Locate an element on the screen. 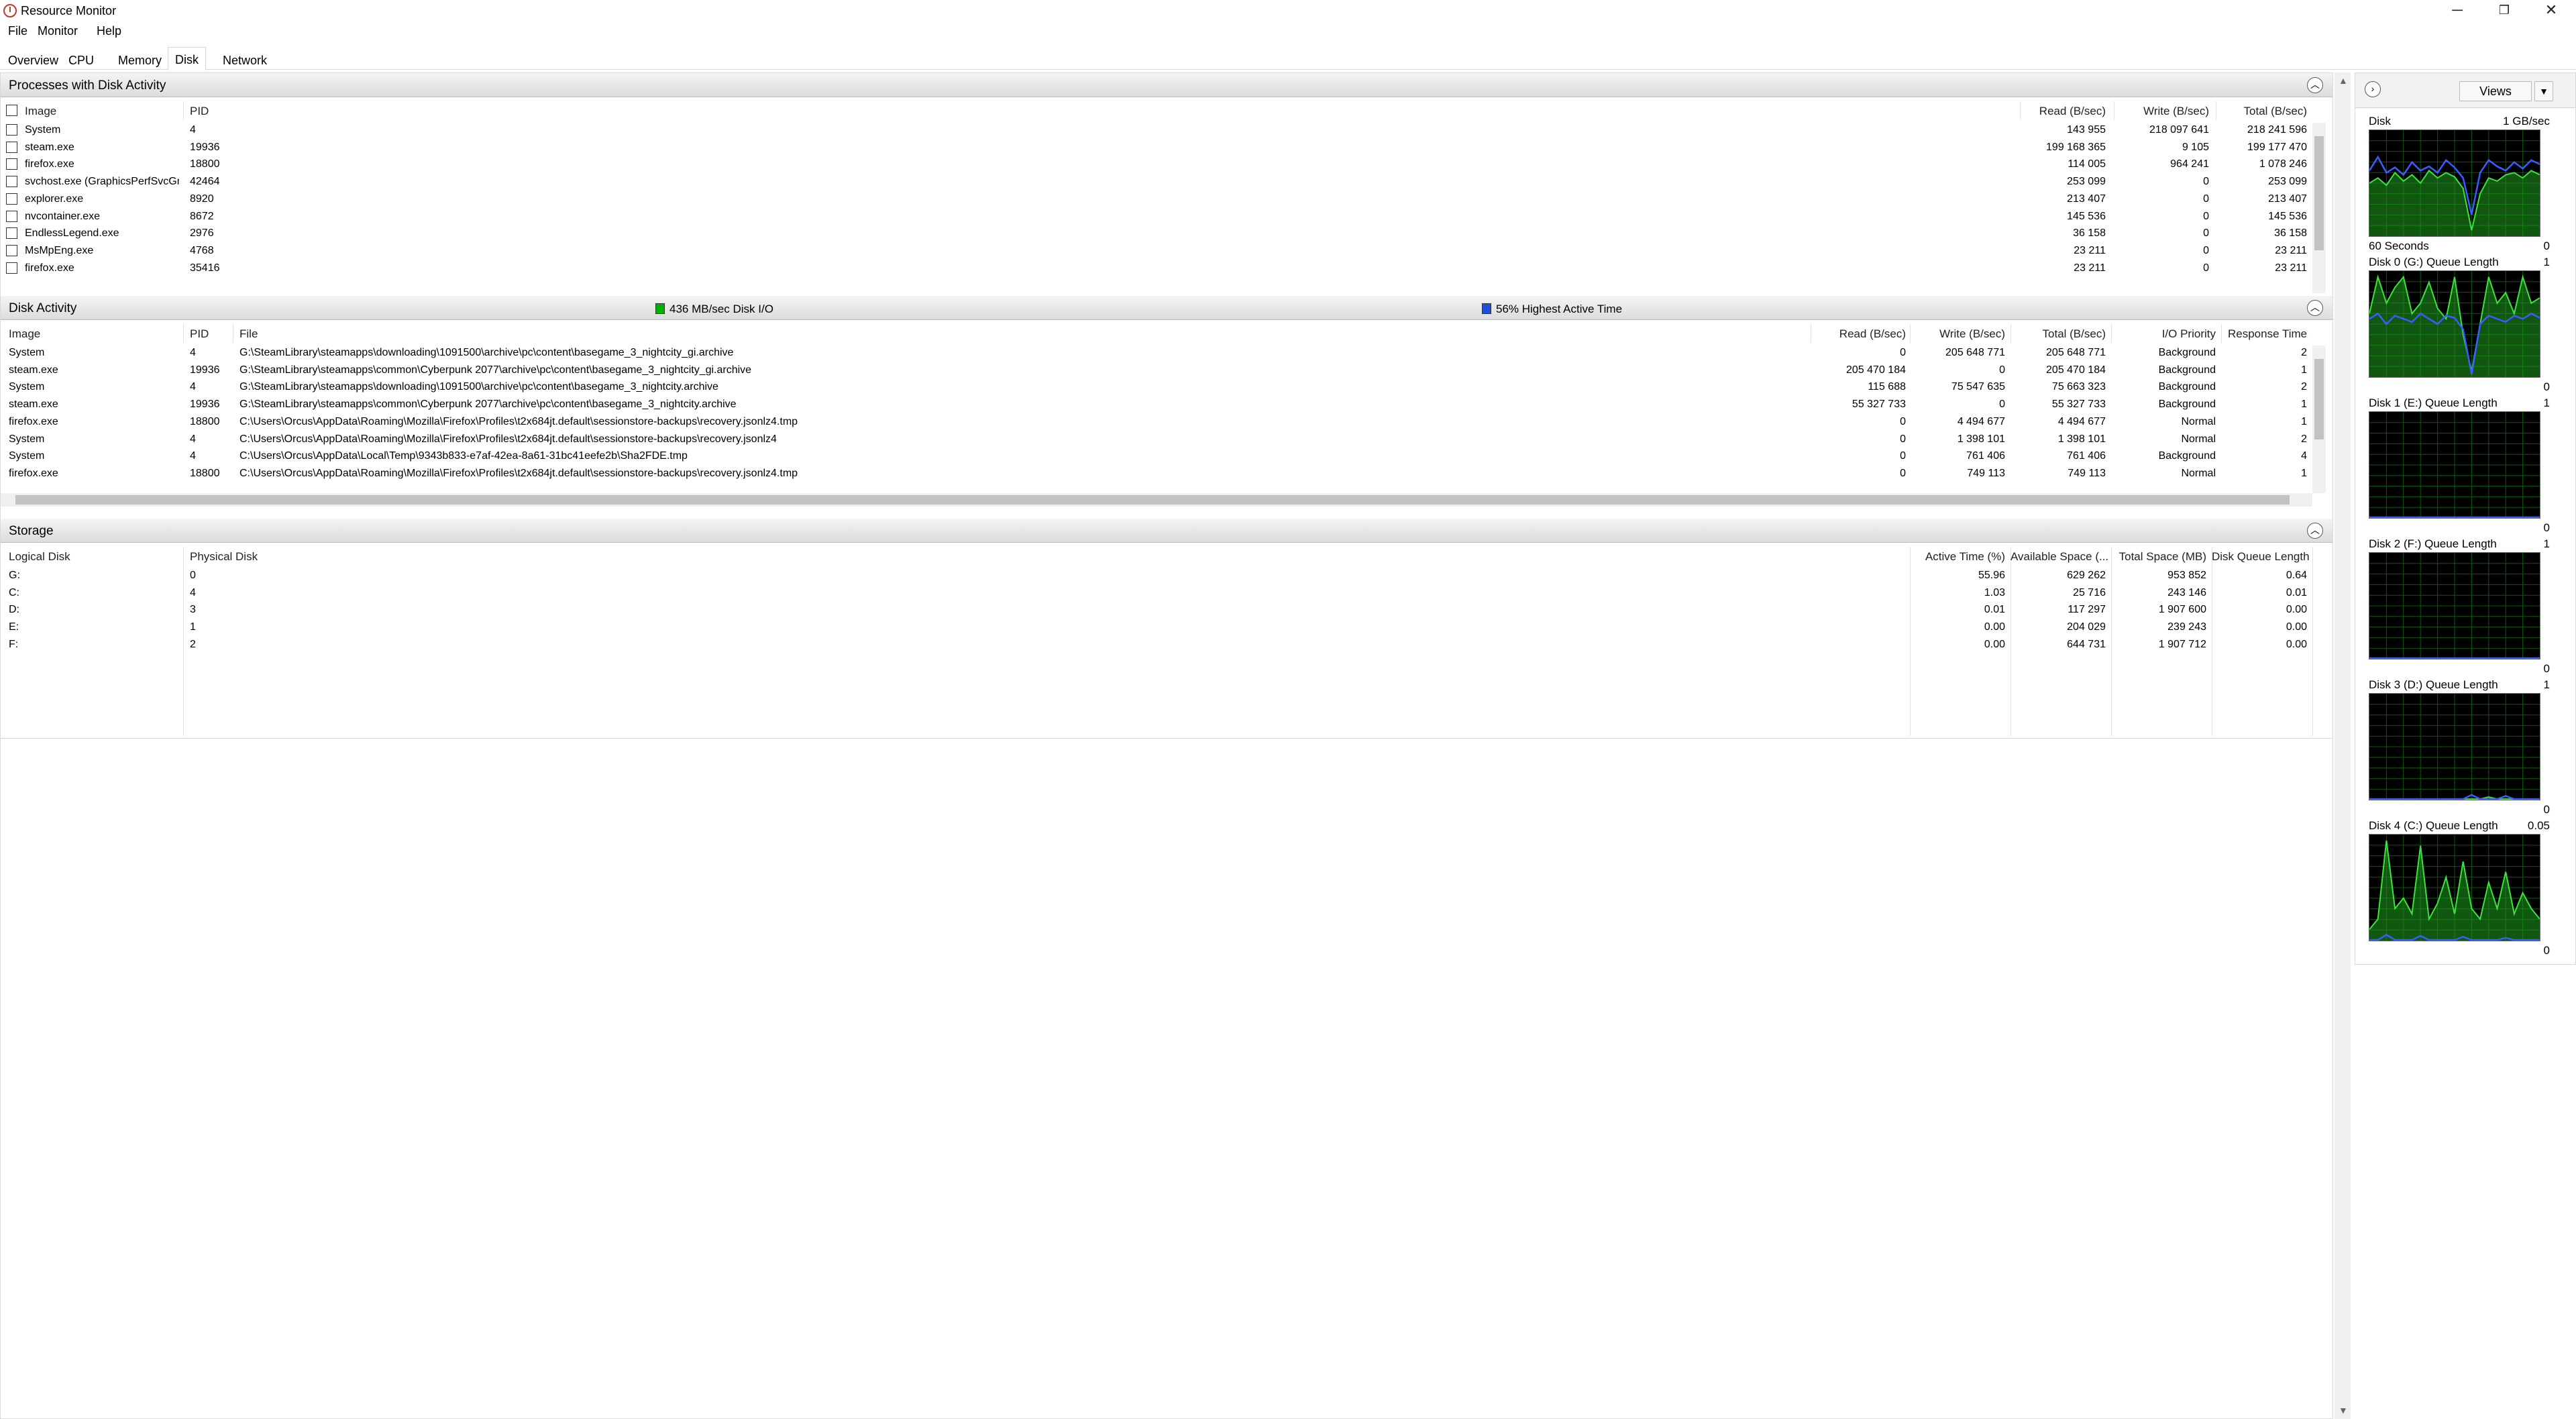 The width and height of the screenshot is (2576, 1419). table-row: EndlessLegend.exe 2976 36 158 0 36 158 is located at coordinates (1154, 233).